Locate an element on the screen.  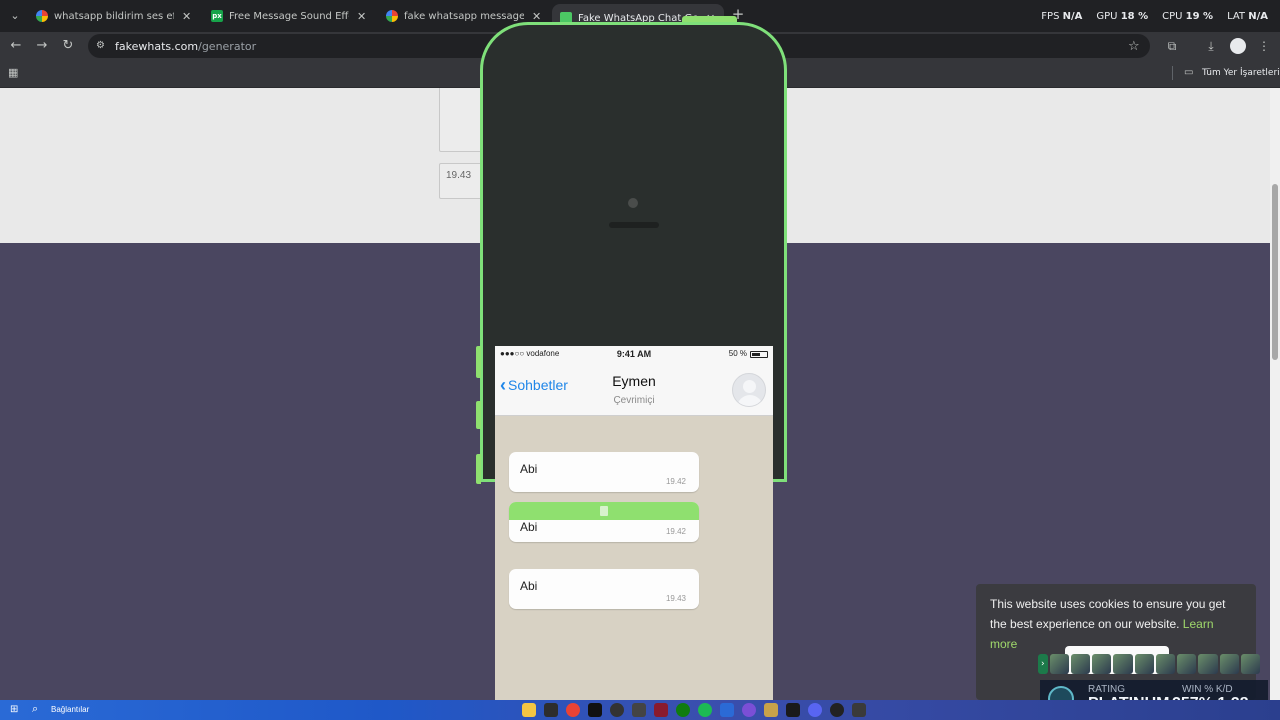
extensions-puzzle-icon: ⧉ is located at coordinates (1172, 46).